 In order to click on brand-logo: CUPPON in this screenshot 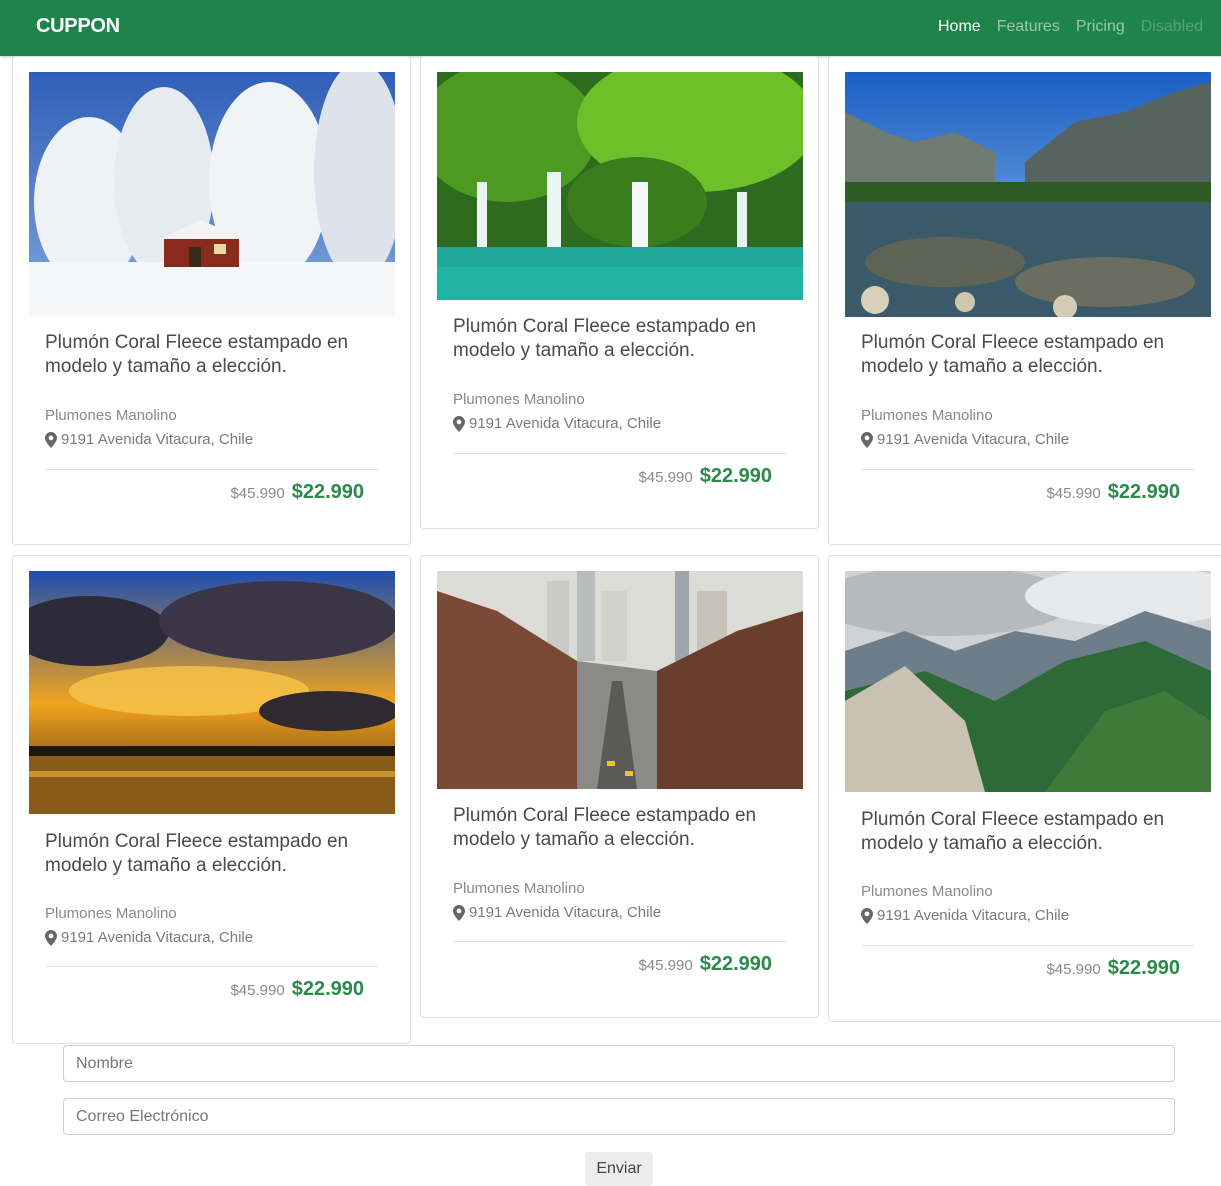, I will do `click(78, 26)`.